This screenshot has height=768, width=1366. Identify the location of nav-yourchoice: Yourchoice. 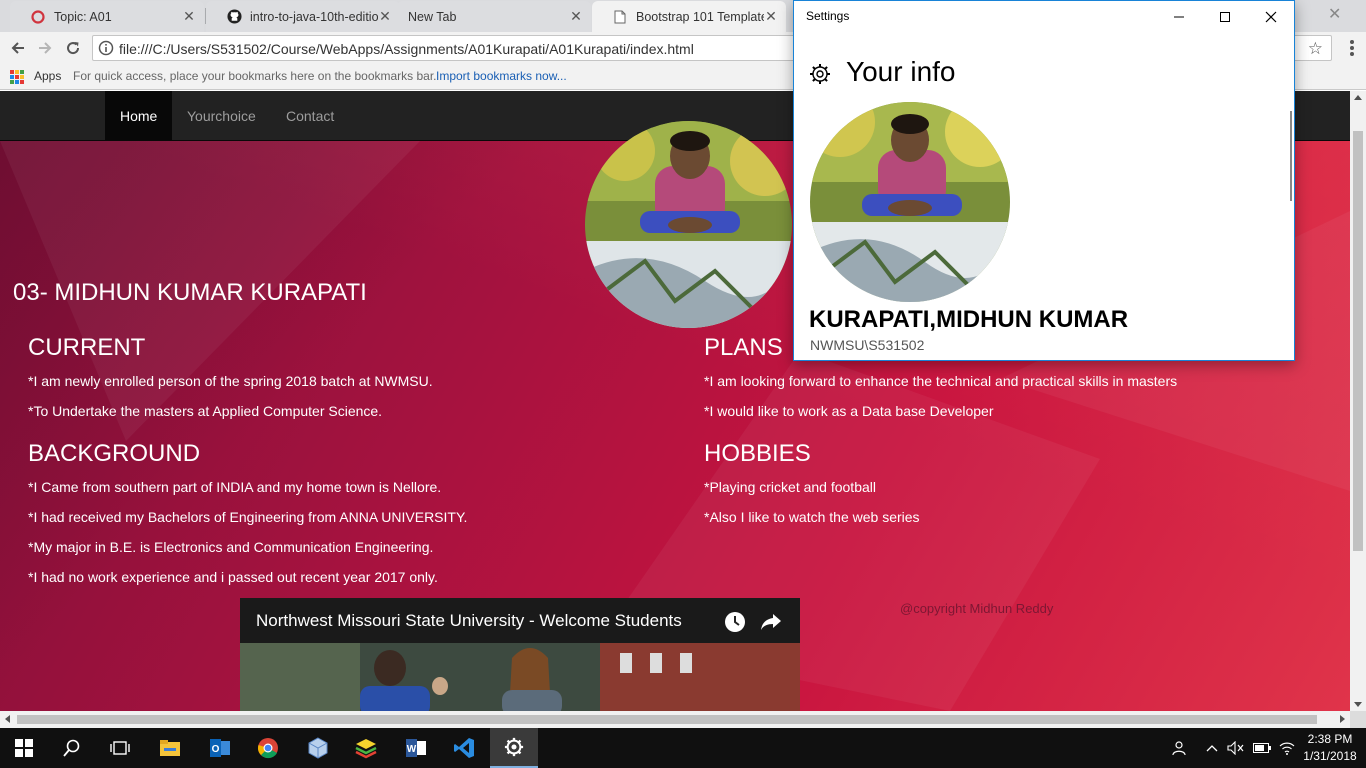
(221, 116).